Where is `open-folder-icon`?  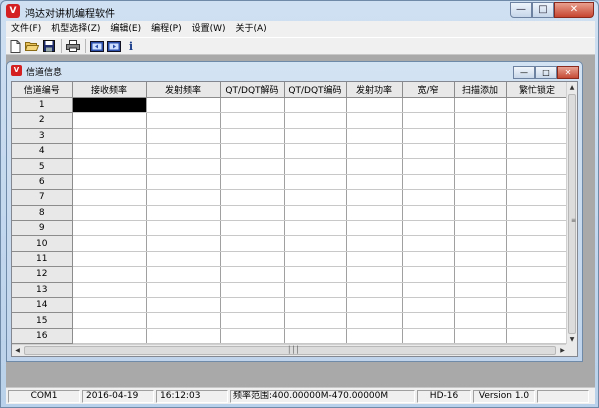 open-folder-icon is located at coordinates (32, 46).